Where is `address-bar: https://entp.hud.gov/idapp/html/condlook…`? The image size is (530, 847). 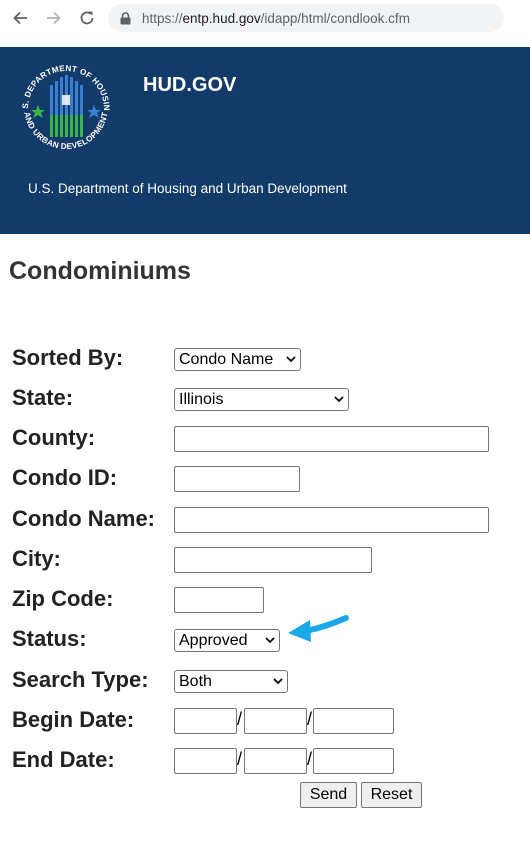 address-bar: https://entp.hud.gov/idapp/html/condlook… is located at coordinates (306, 18).